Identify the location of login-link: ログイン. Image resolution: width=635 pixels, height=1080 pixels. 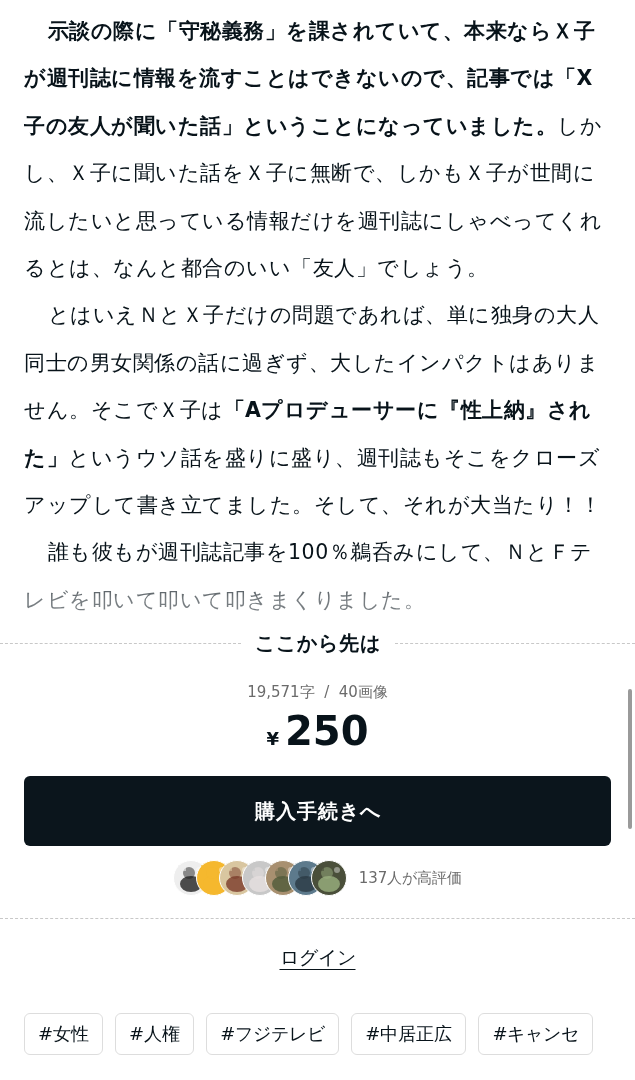
(317, 958).